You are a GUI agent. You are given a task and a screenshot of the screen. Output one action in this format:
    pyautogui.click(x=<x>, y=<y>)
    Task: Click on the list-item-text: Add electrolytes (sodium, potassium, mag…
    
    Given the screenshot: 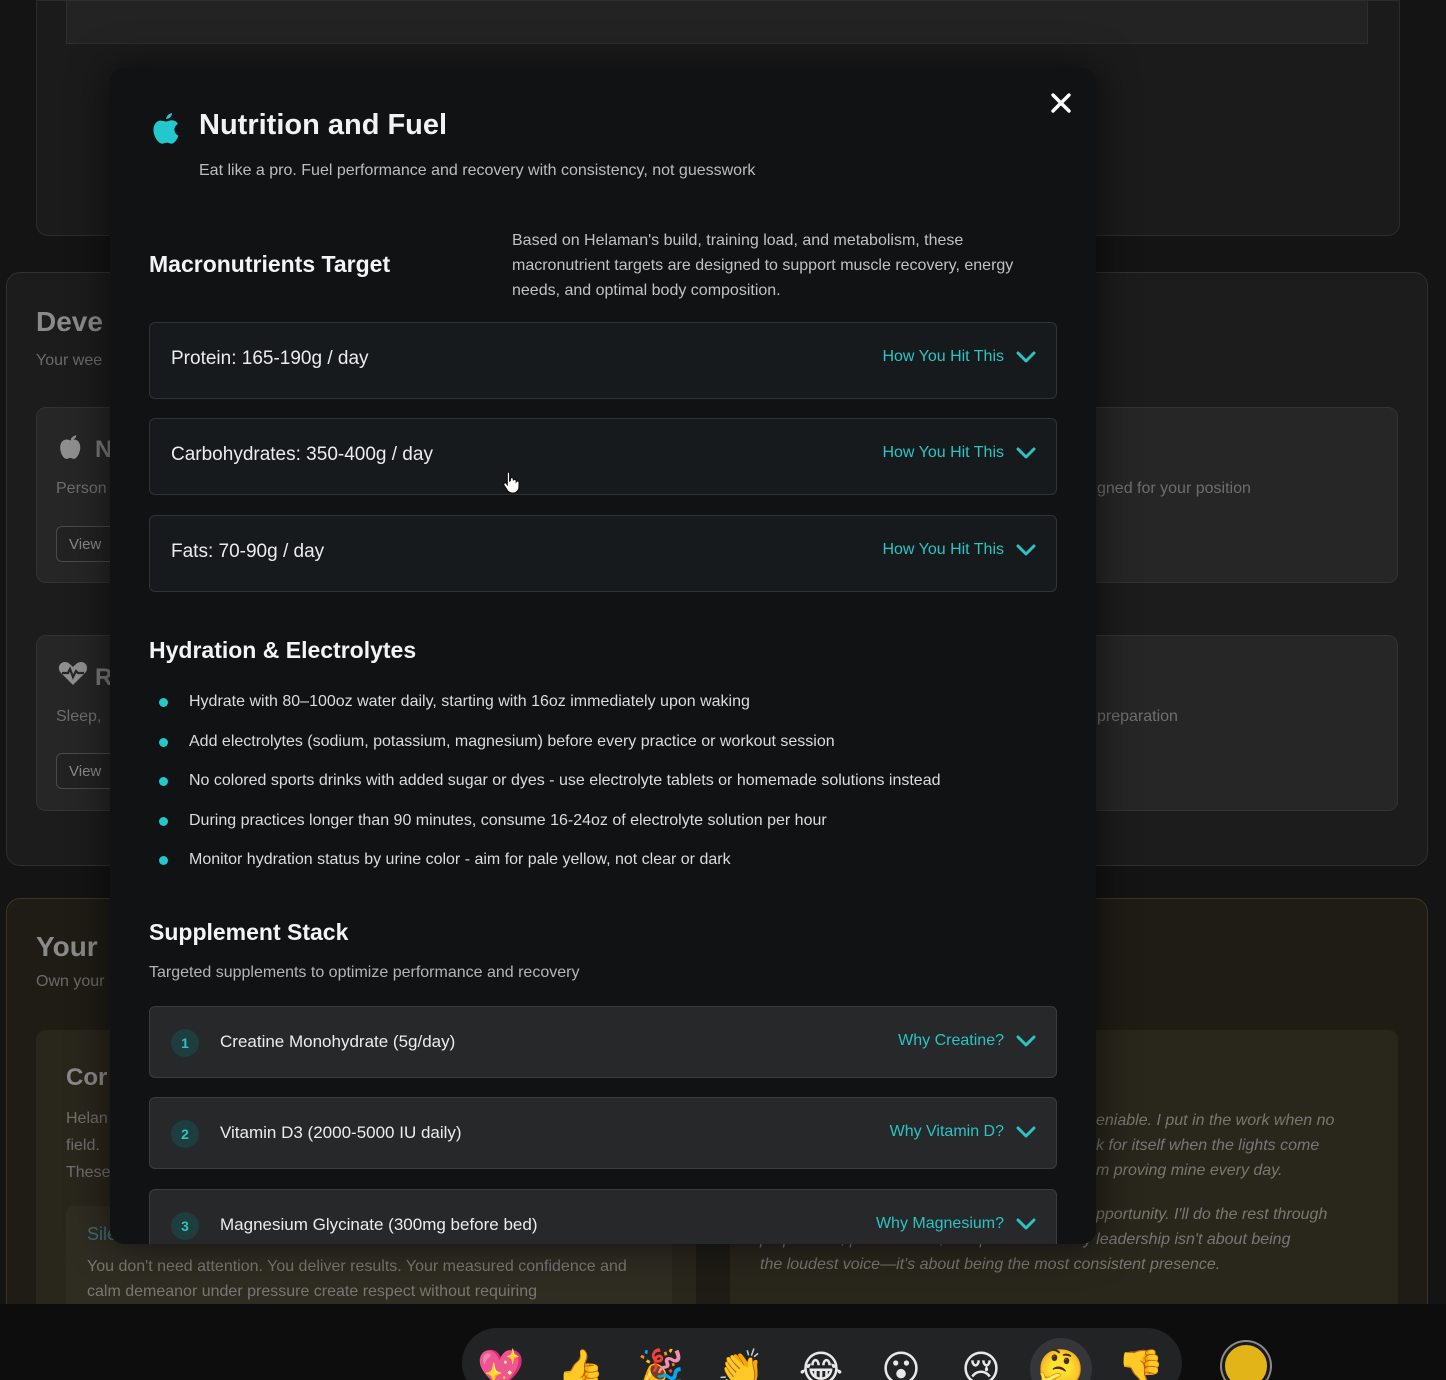 What is the action you would take?
    pyautogui.click(x=512, y=741)
    